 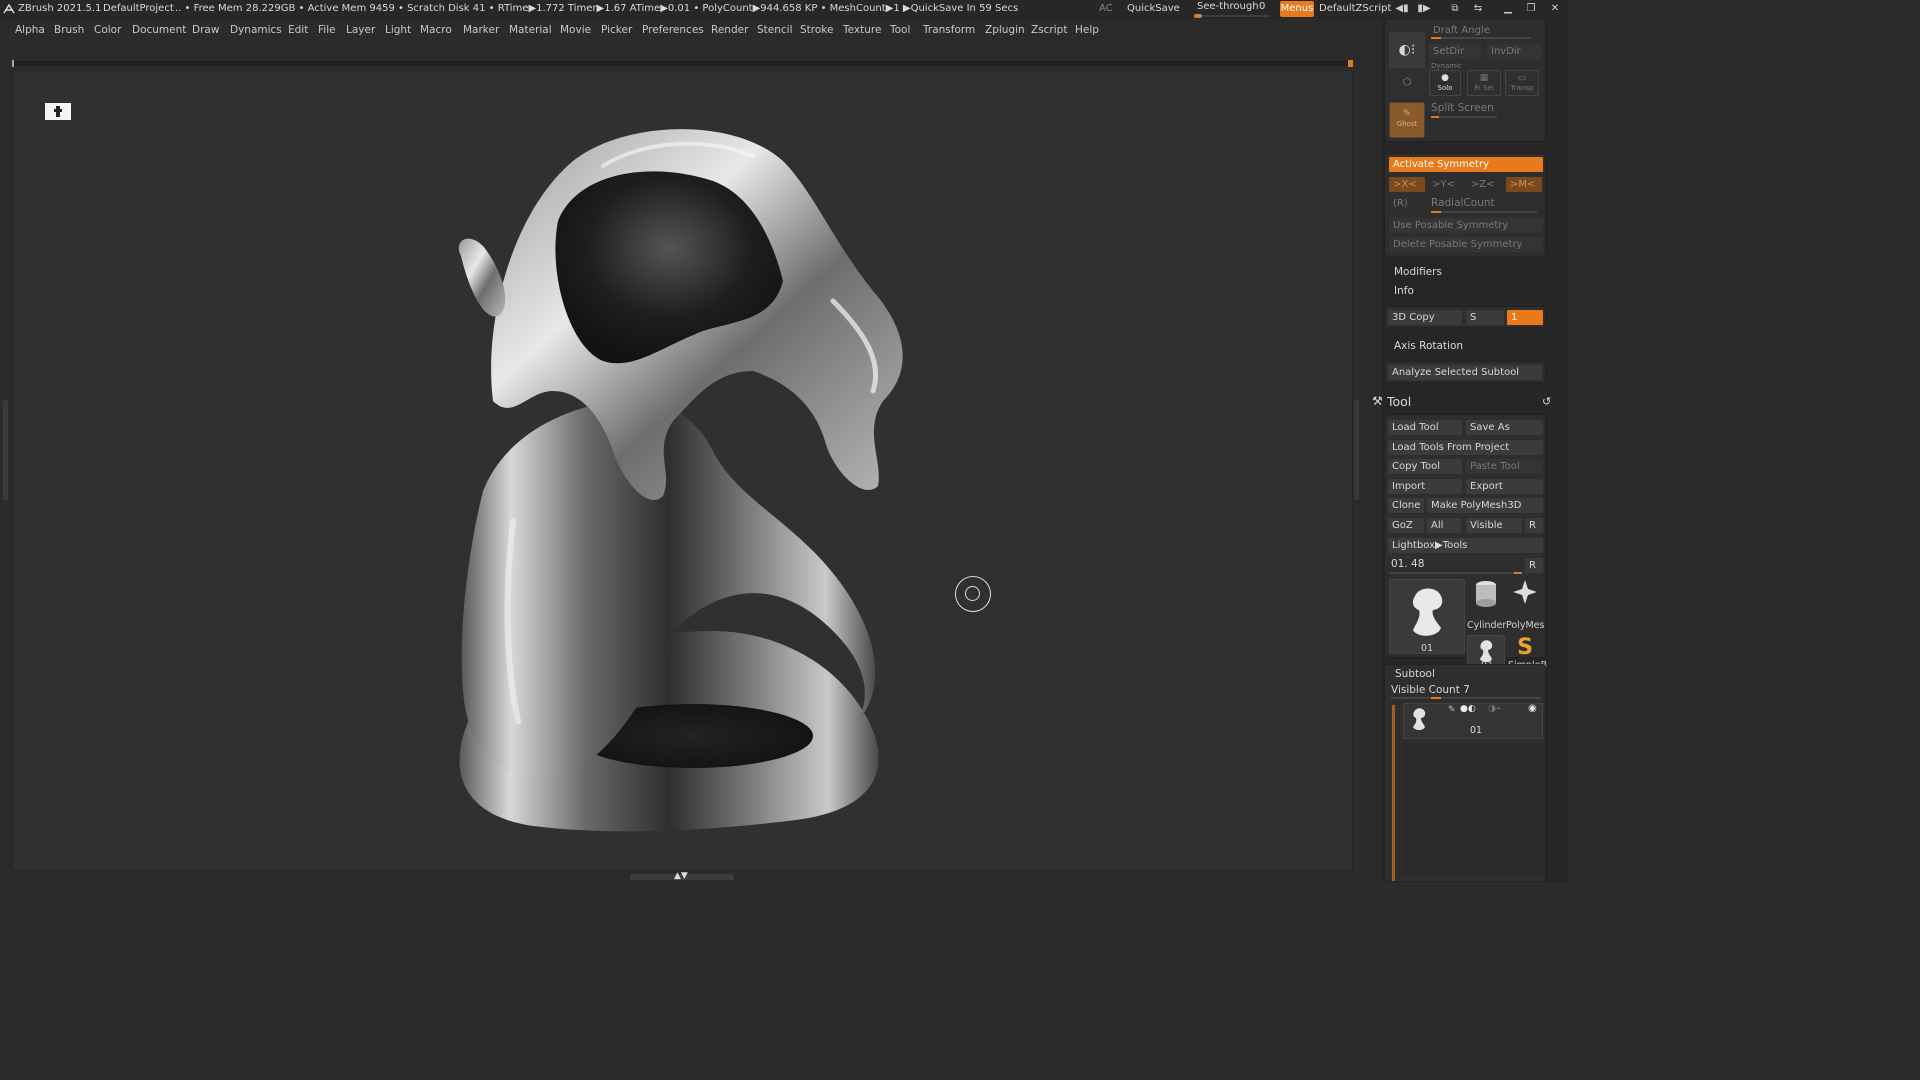 What do you see at coordinates (1465, 372) in the screenshot?
I see `analyze-selected-subtool-button: Analyze Selected Subtool` at bounding box center [1465, 372].